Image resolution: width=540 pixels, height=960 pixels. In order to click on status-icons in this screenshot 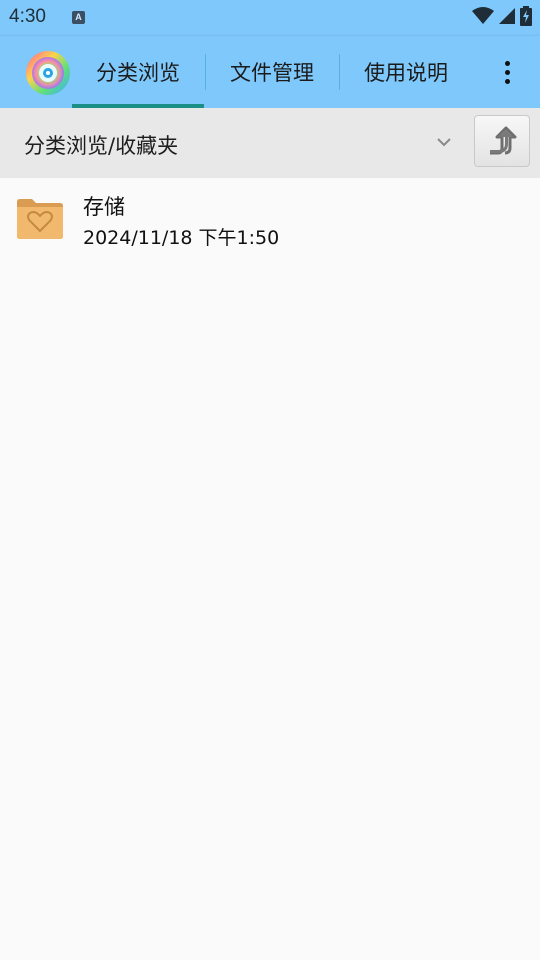, I will do `click(500, 16)`.